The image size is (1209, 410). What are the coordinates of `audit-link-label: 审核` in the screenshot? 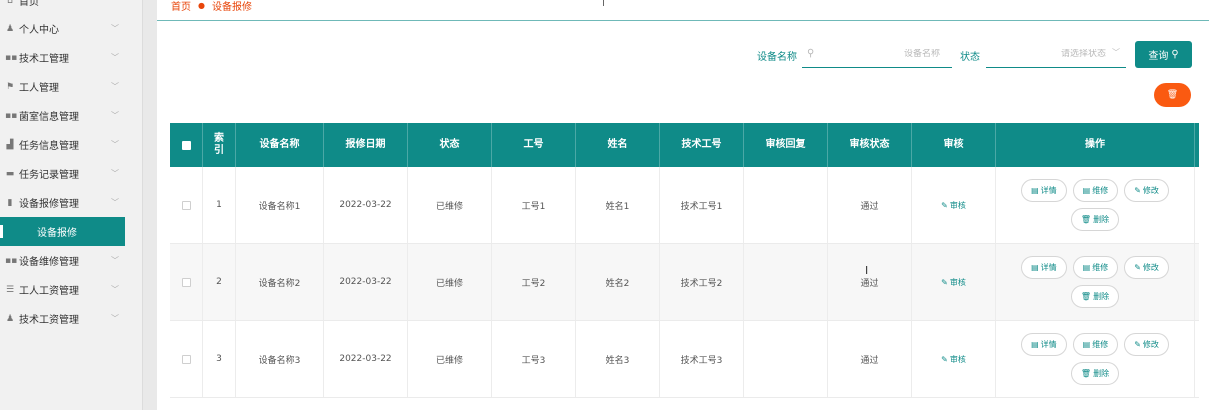 It's located at (957, 359).